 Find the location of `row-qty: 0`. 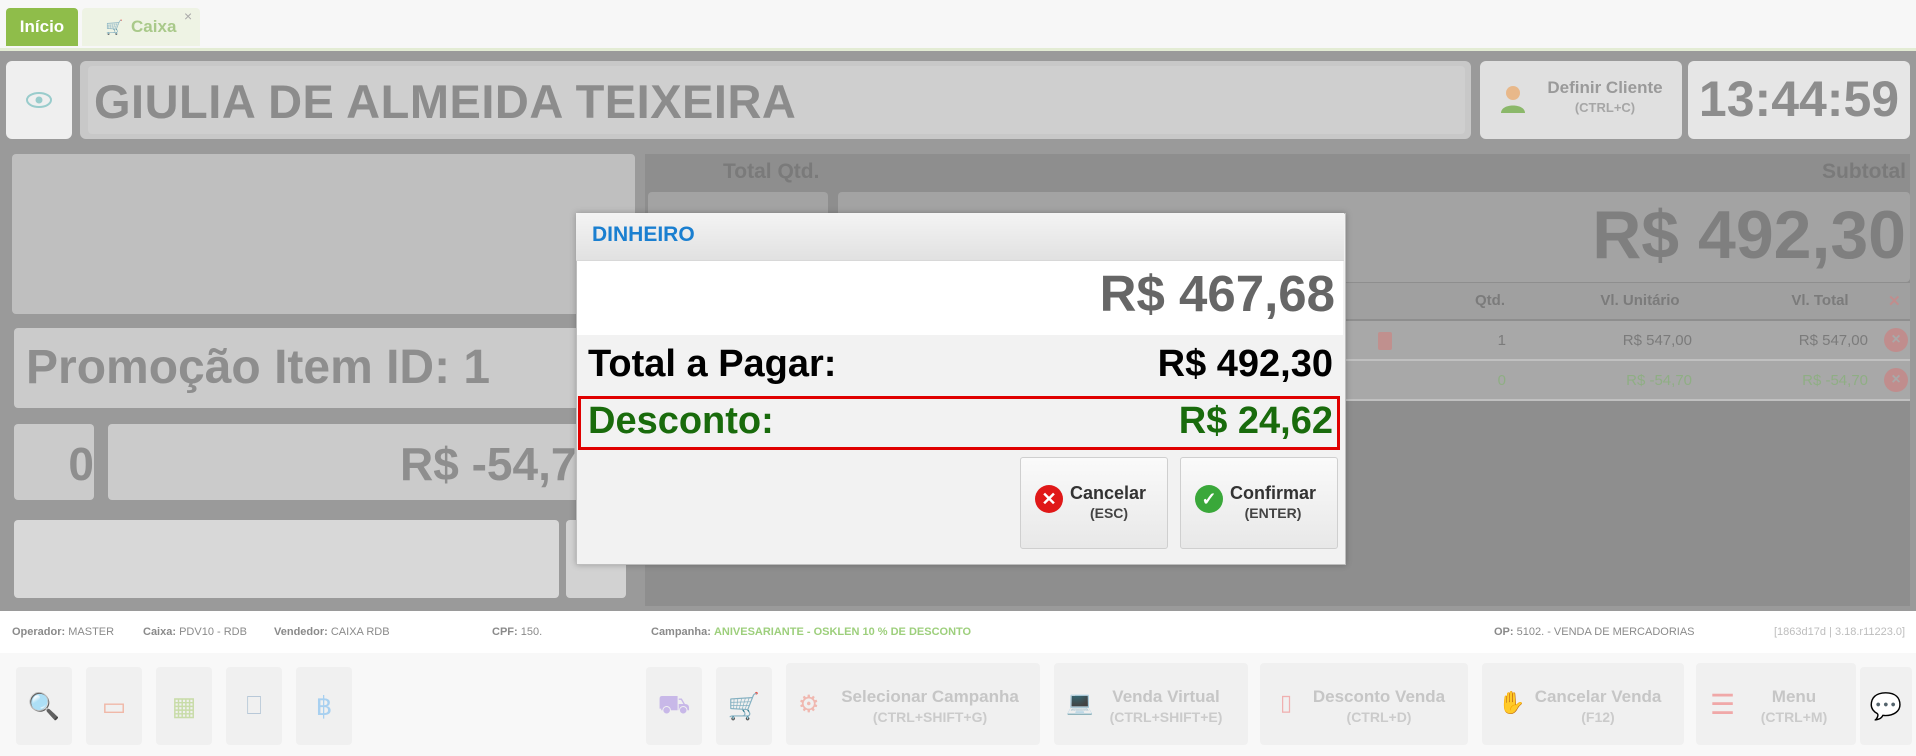

row-qty: 0 is located at coordinates (1501, 380).